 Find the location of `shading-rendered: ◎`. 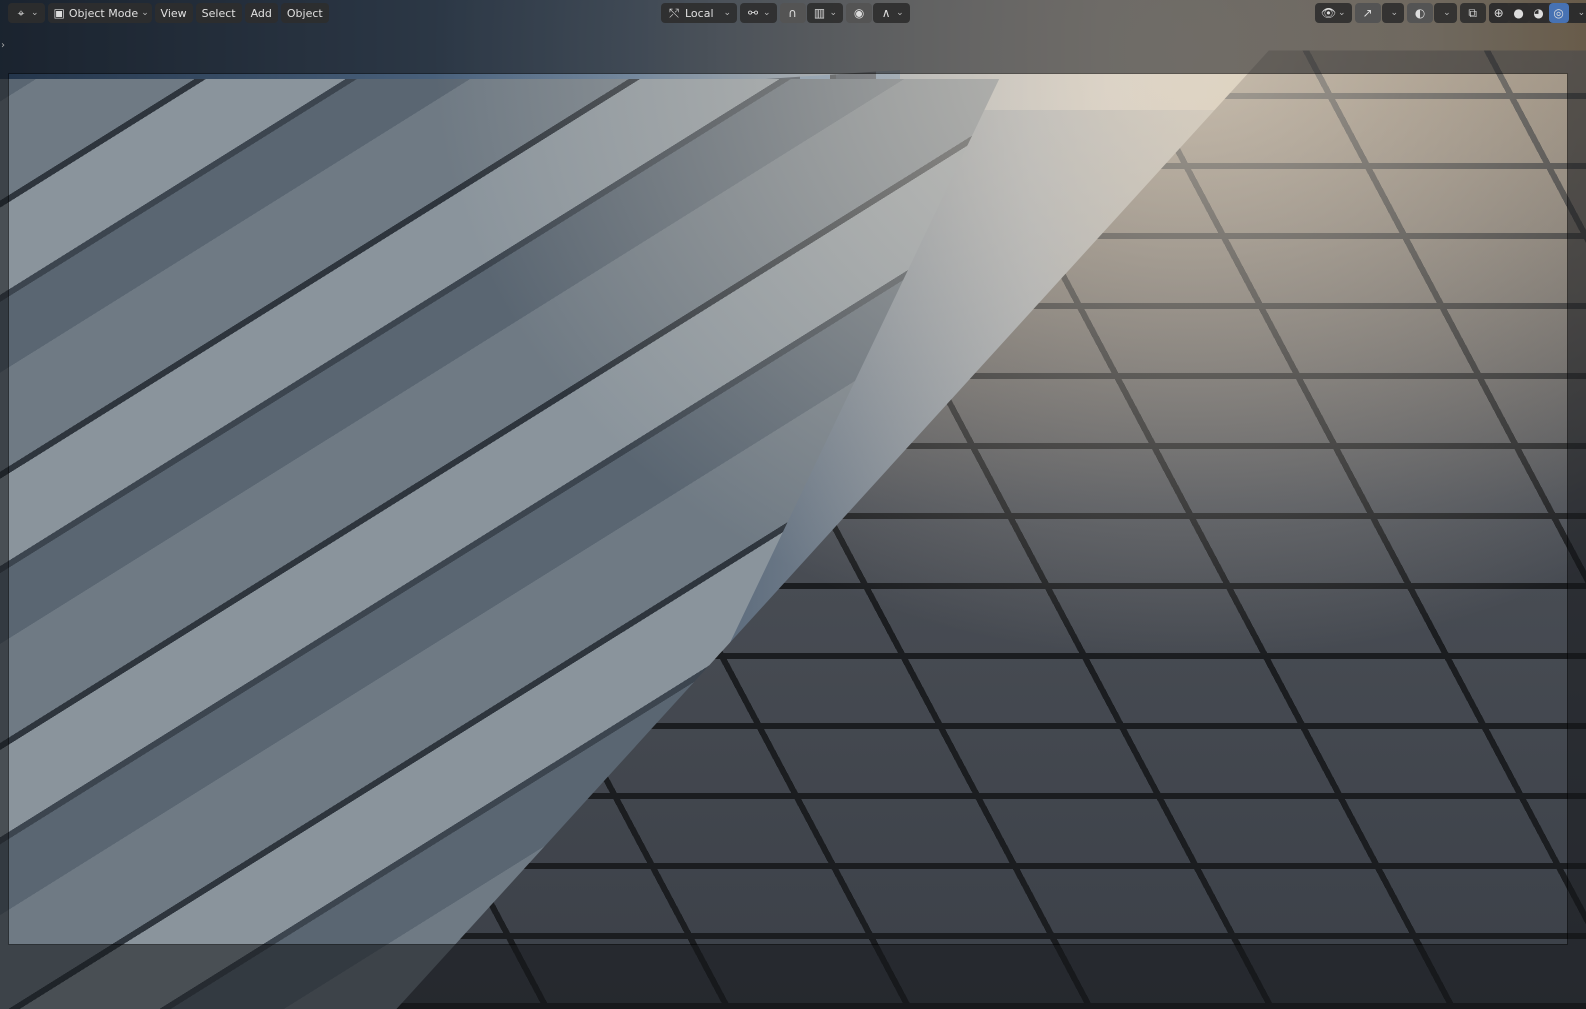

shading-rendered: ◎ is located at coordinates (1558, 13).